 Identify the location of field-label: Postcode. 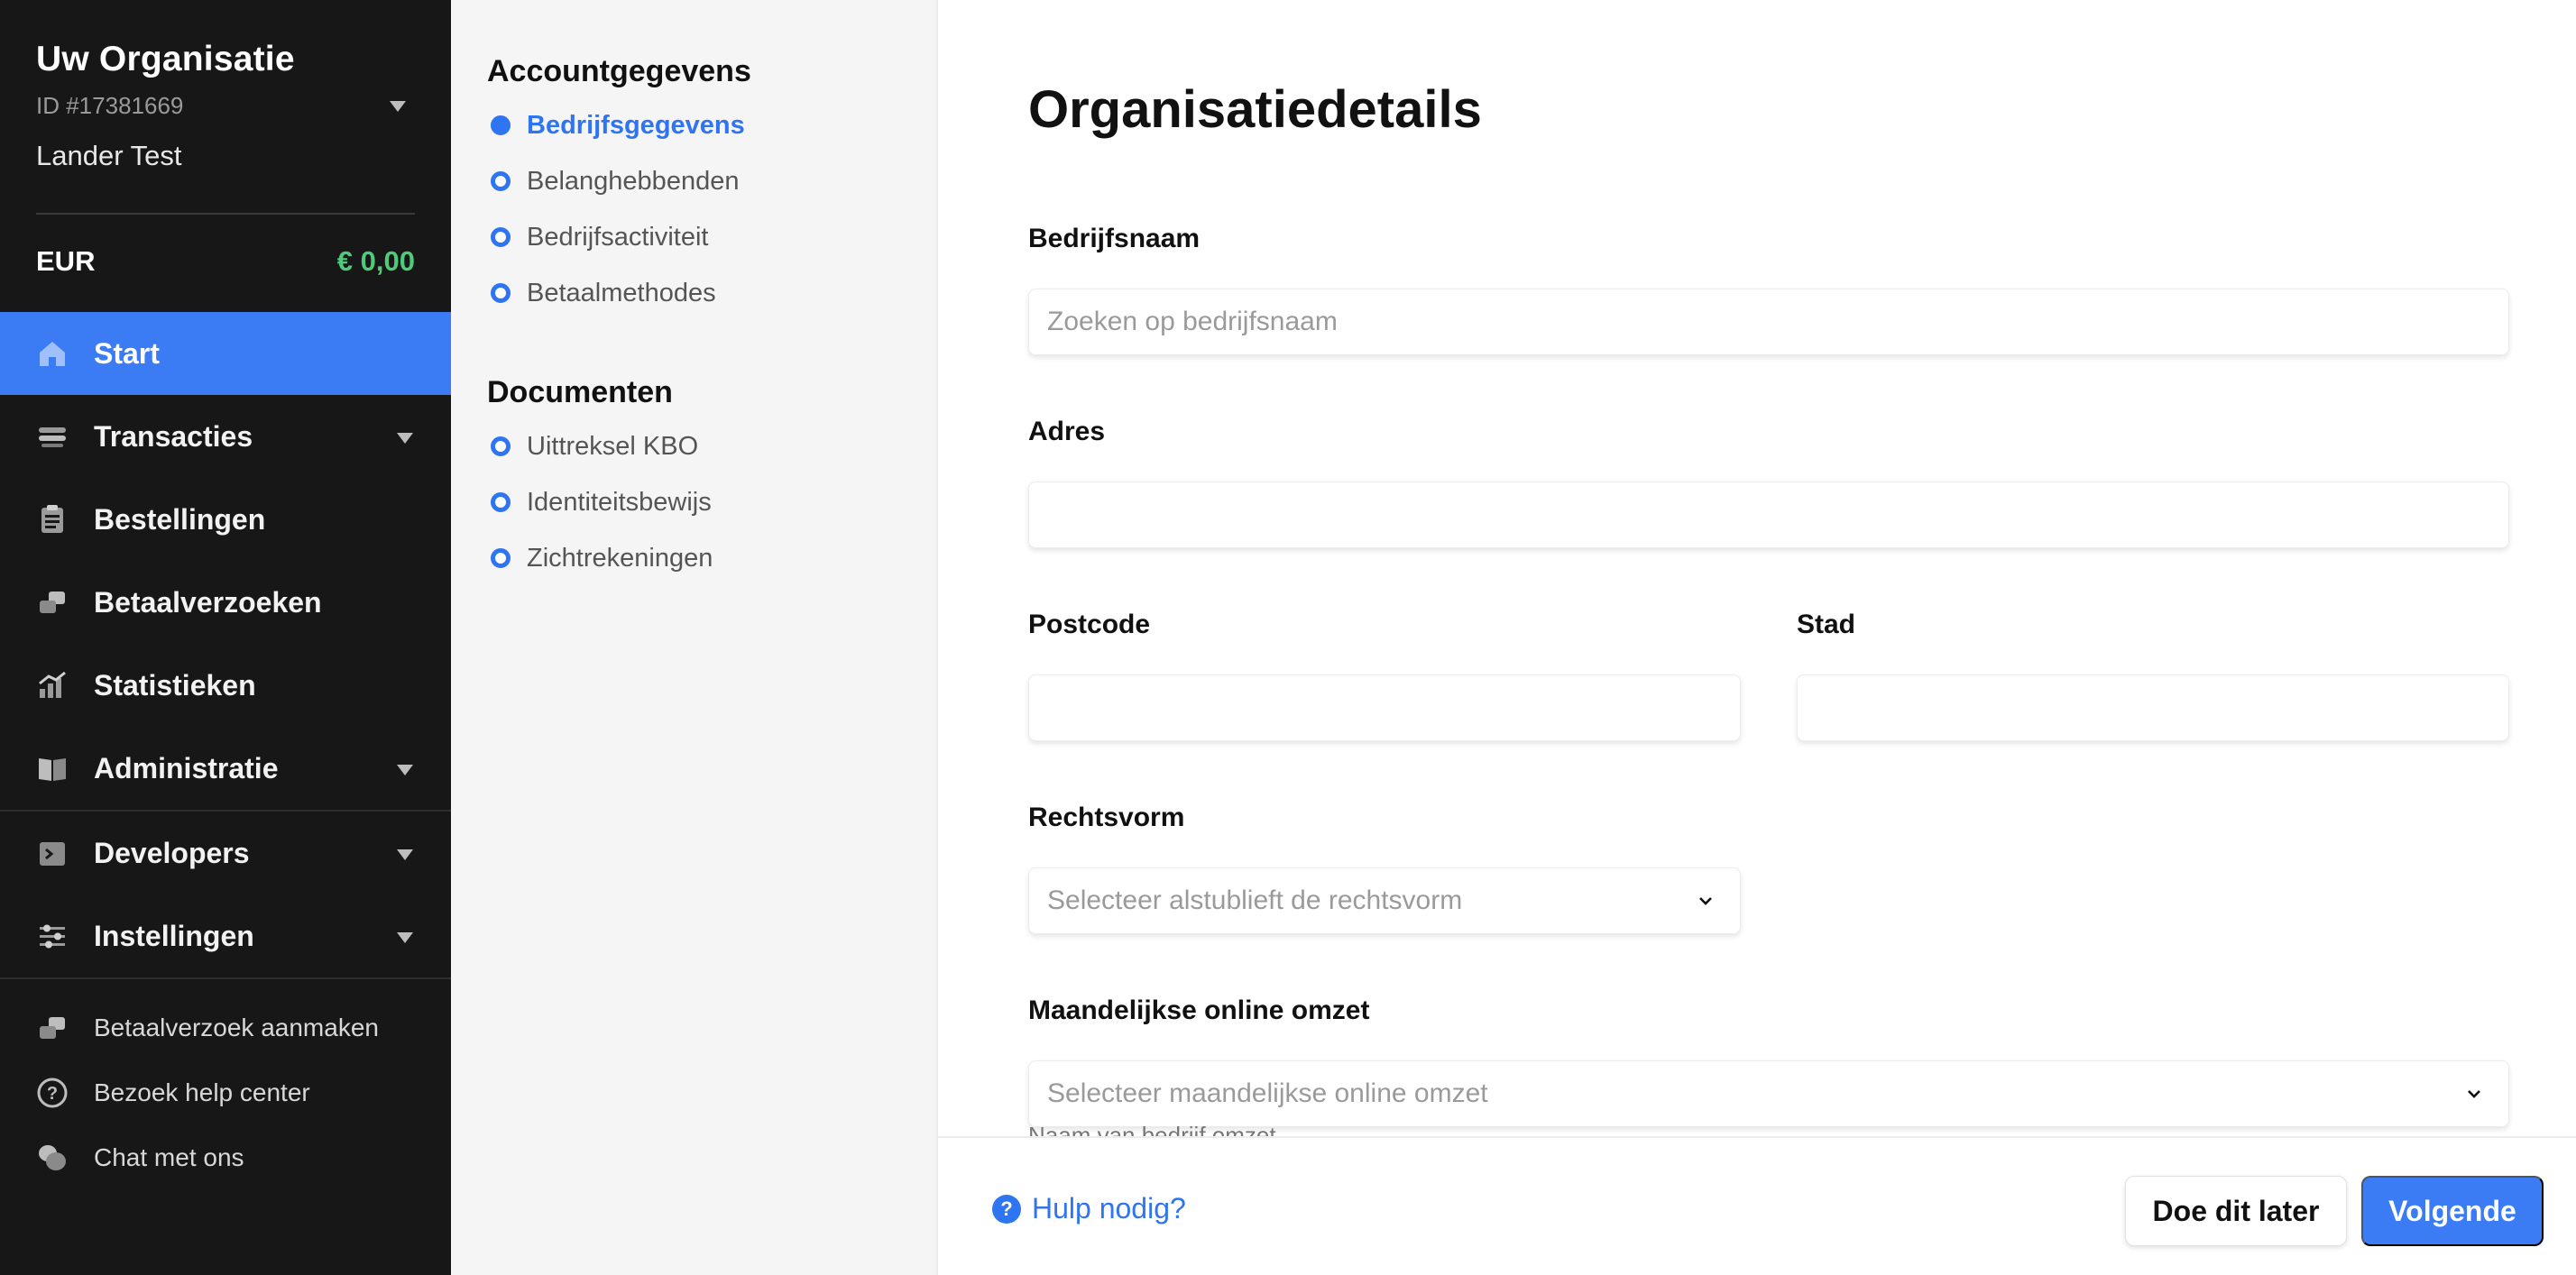
(1089, 624).